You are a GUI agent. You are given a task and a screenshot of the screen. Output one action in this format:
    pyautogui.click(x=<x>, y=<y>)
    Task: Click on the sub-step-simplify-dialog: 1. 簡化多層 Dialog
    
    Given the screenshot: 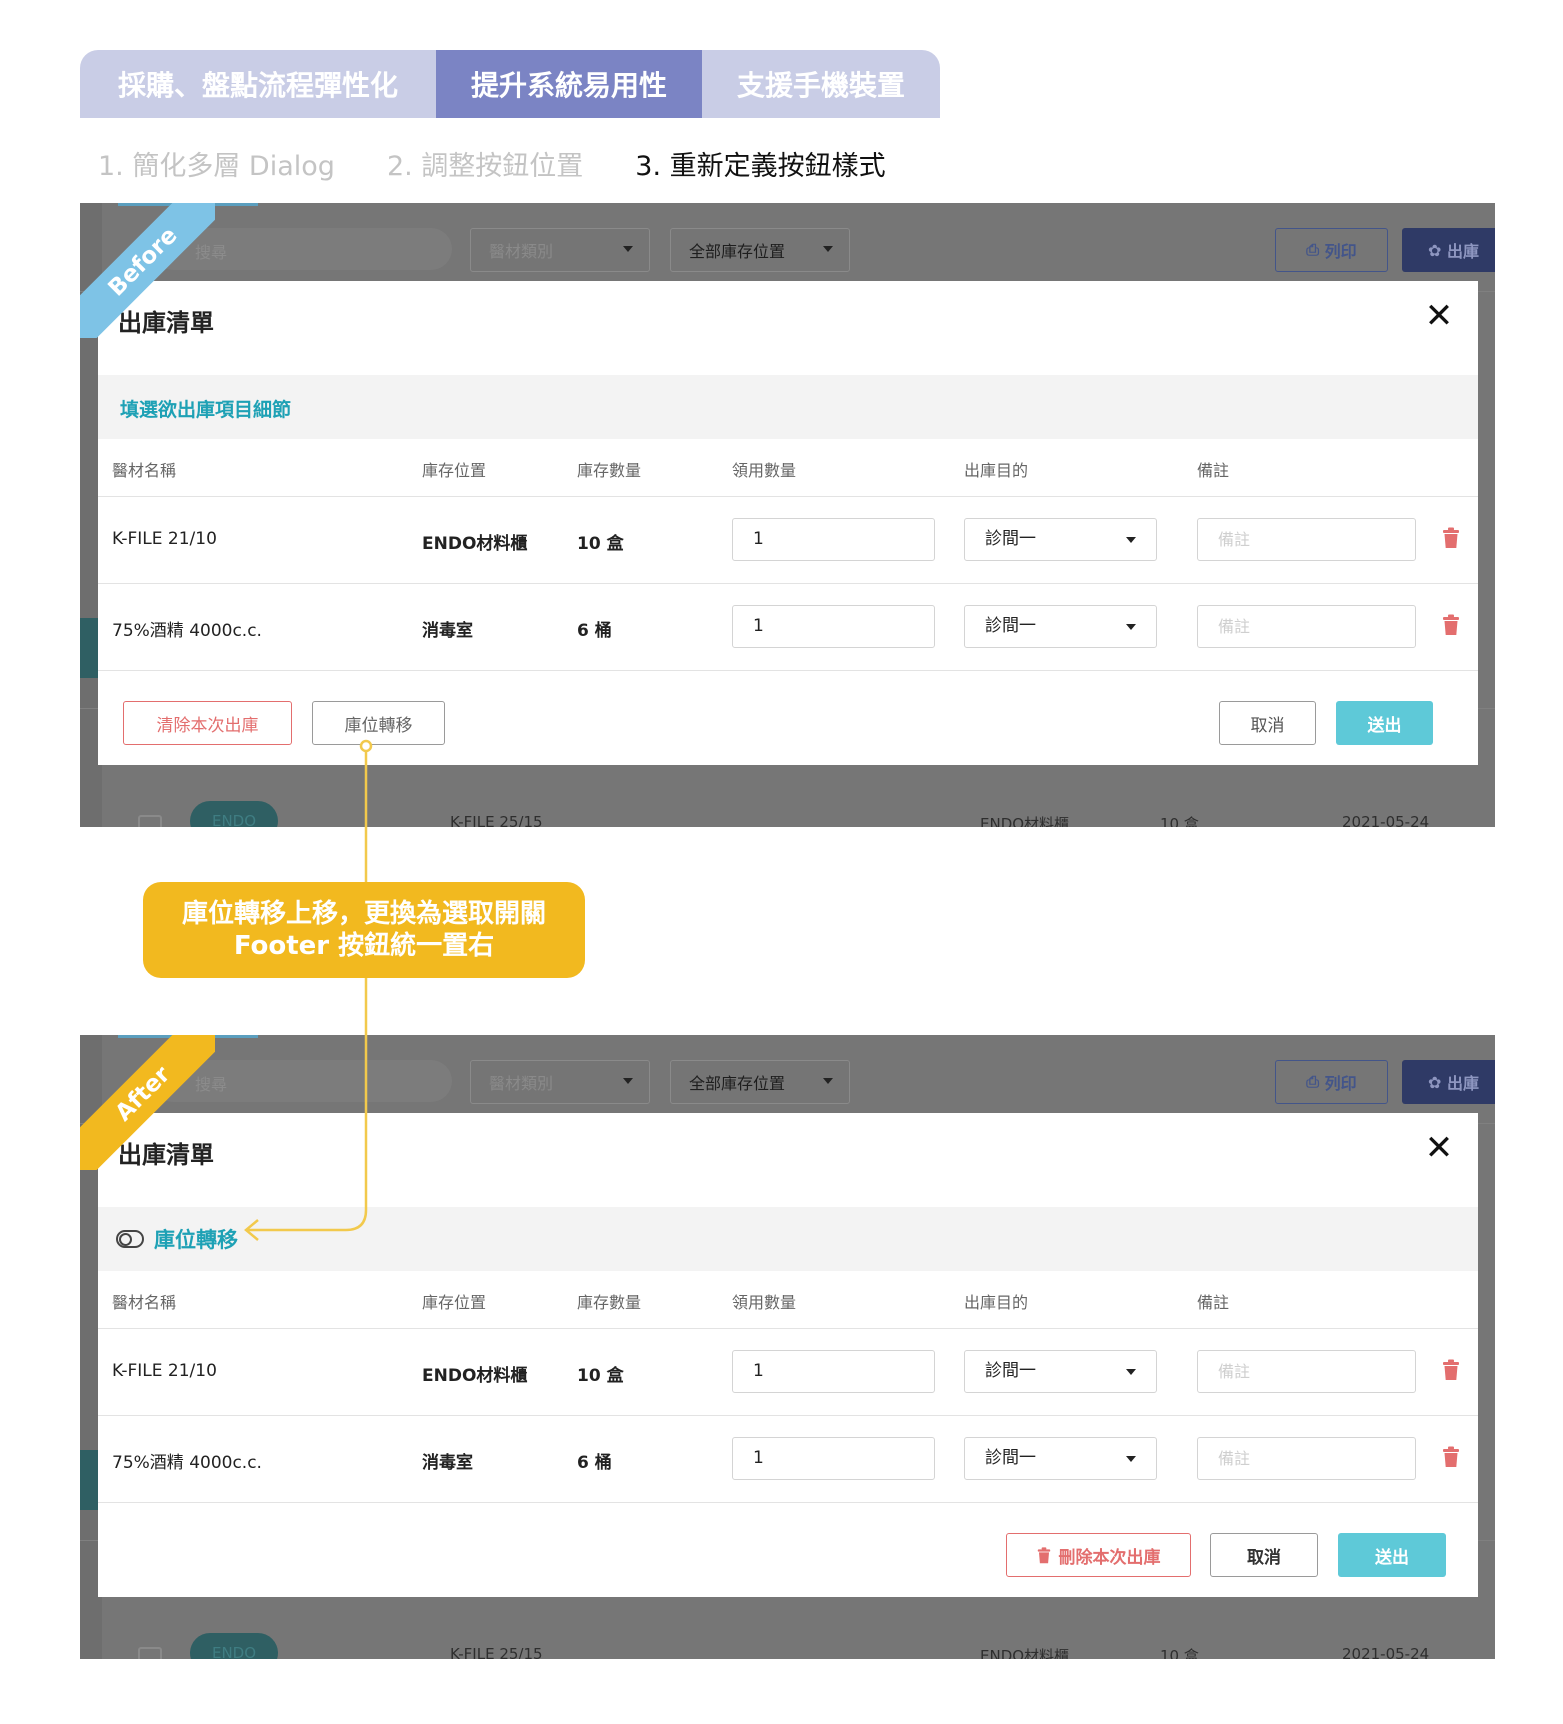 What is the action you would take?
    pyautogui.click(x=216, y=163)
    